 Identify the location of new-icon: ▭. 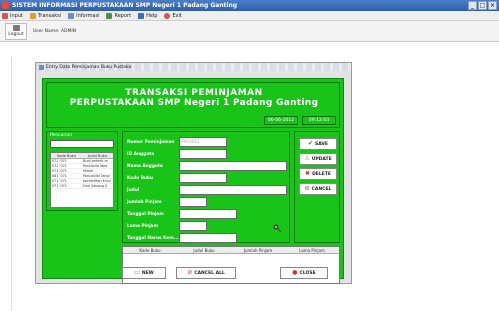
(137, 272).